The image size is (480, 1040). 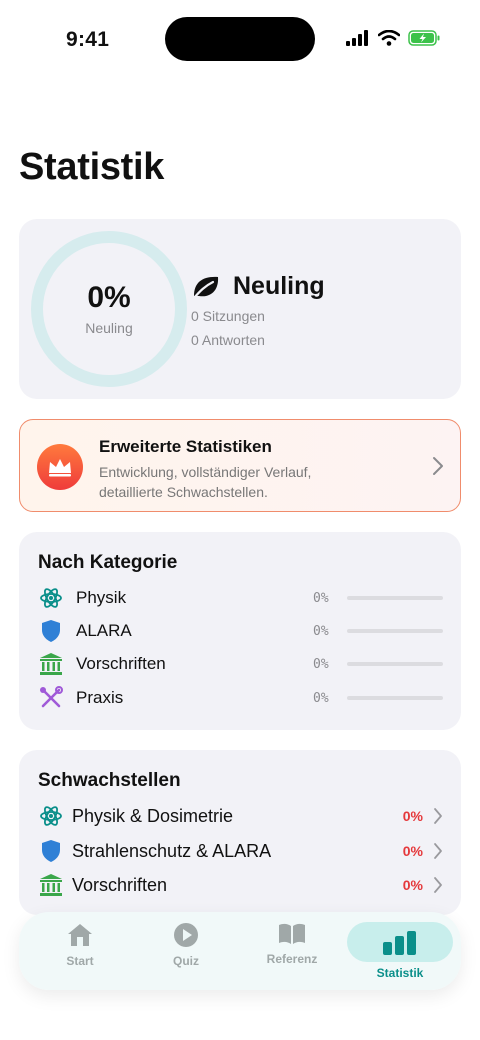 What do you see at coordinates (80, 952) in the screenshot?
I see `tab-start: Start` at bounding box center [80, 952].